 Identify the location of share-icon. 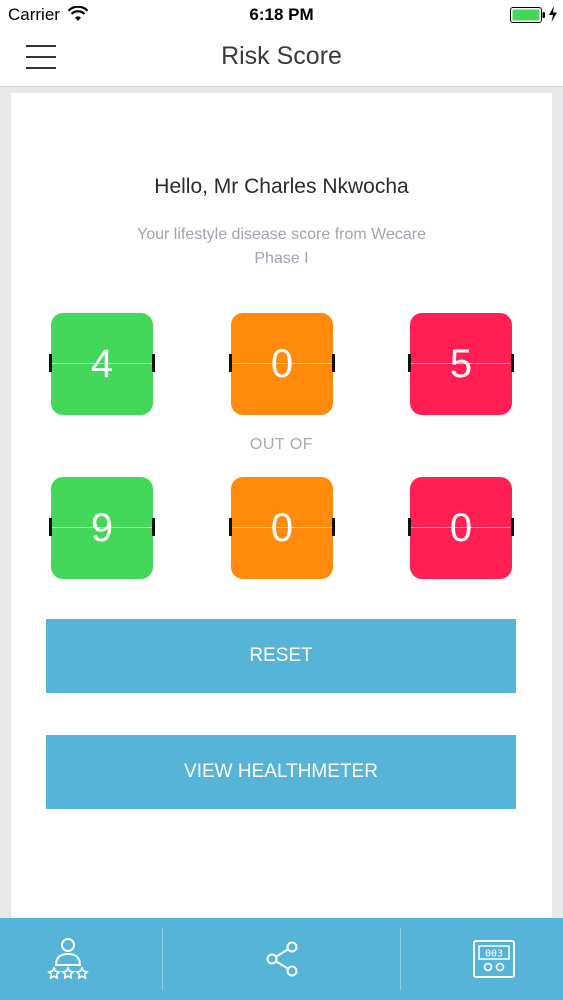
(282, 959).